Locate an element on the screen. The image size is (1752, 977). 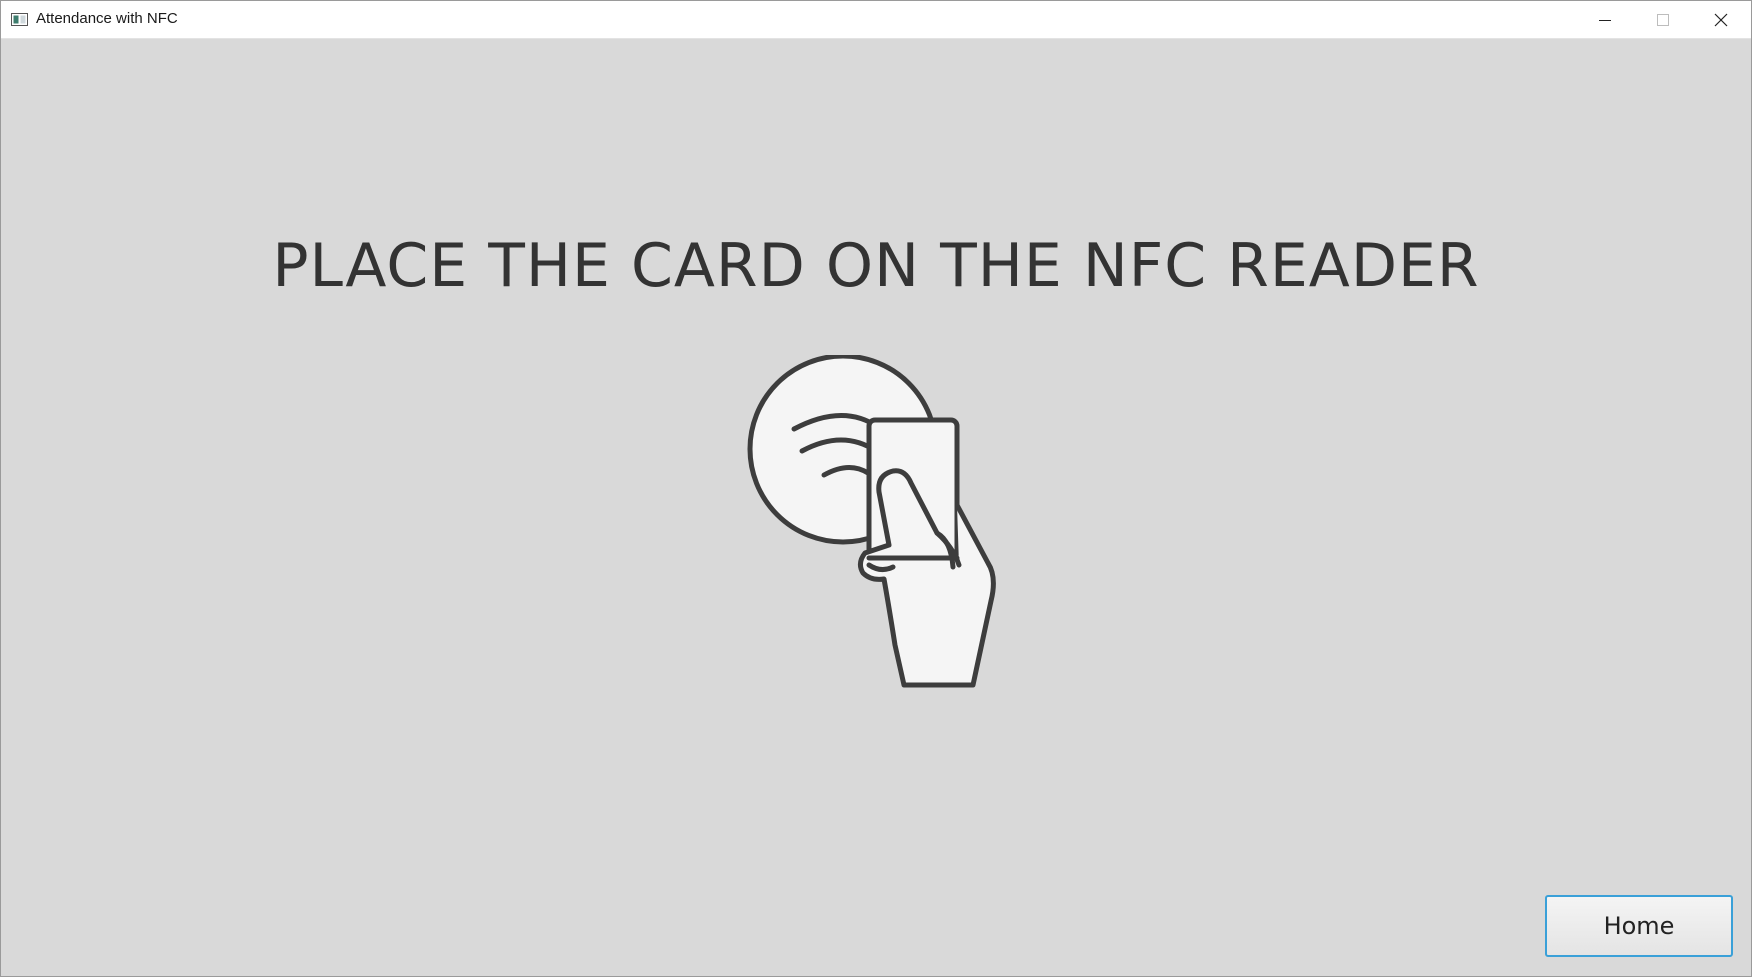
close-button is located at coordinates (1721, 19).